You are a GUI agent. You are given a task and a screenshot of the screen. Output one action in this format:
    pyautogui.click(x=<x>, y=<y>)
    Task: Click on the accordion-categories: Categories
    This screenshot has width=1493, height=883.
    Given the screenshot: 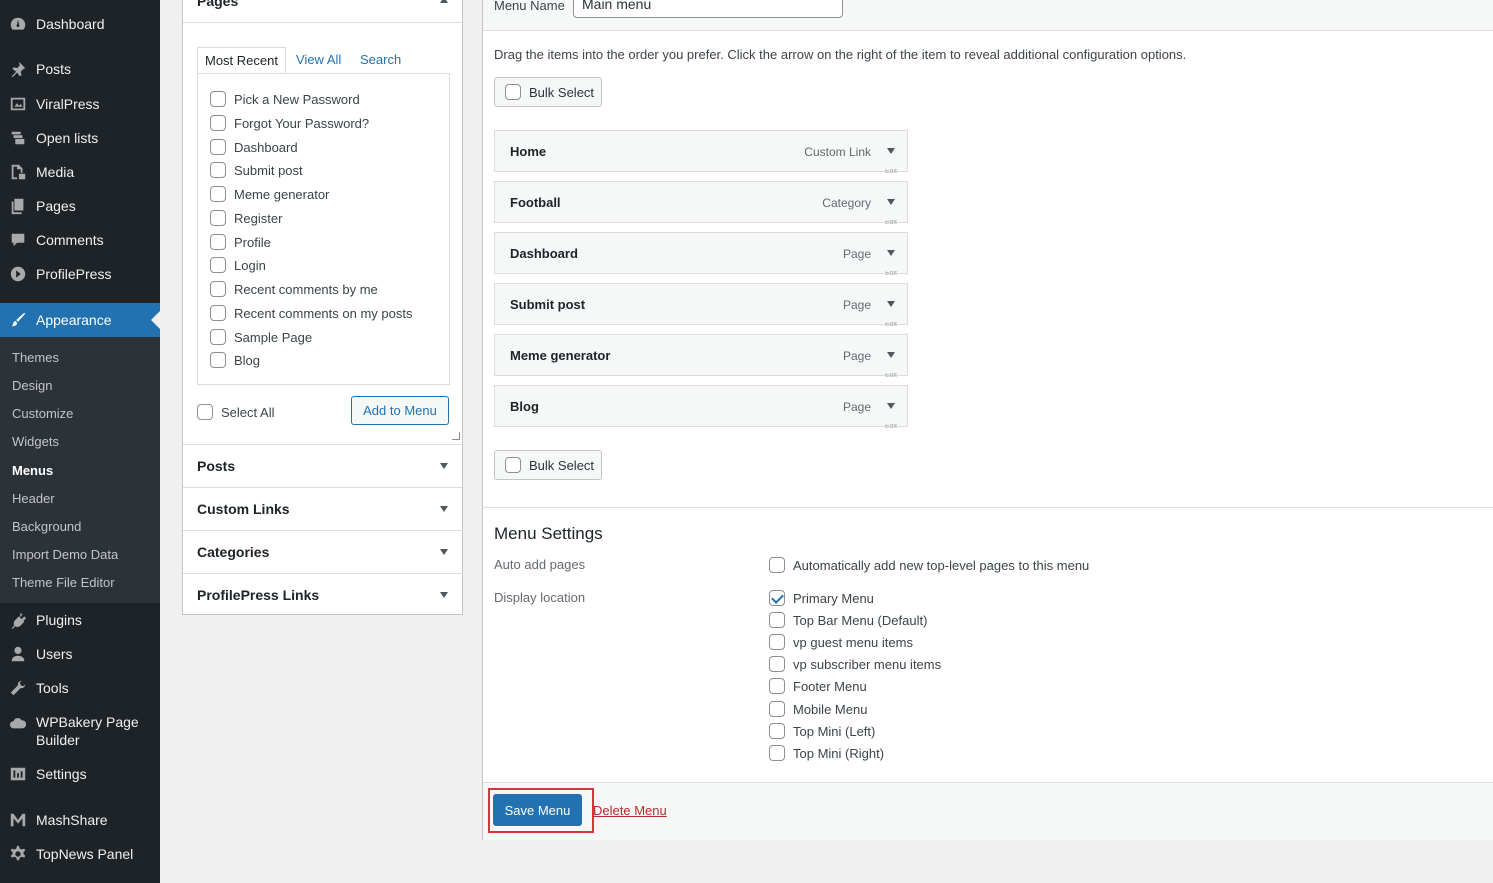 What is the action you would take?
    pyautogui.click(x=322, y=551)
    